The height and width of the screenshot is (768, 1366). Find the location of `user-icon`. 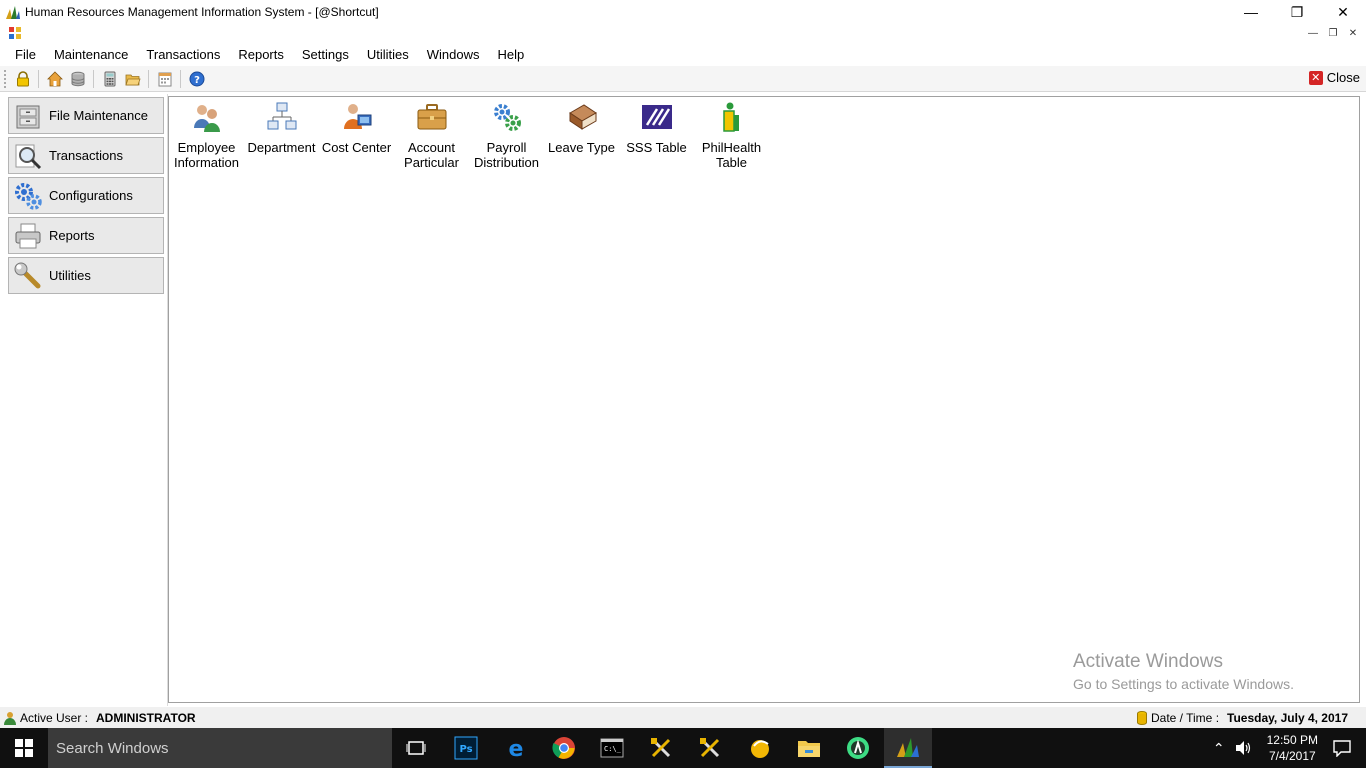

user-icon is located at coordinates (10, 718).